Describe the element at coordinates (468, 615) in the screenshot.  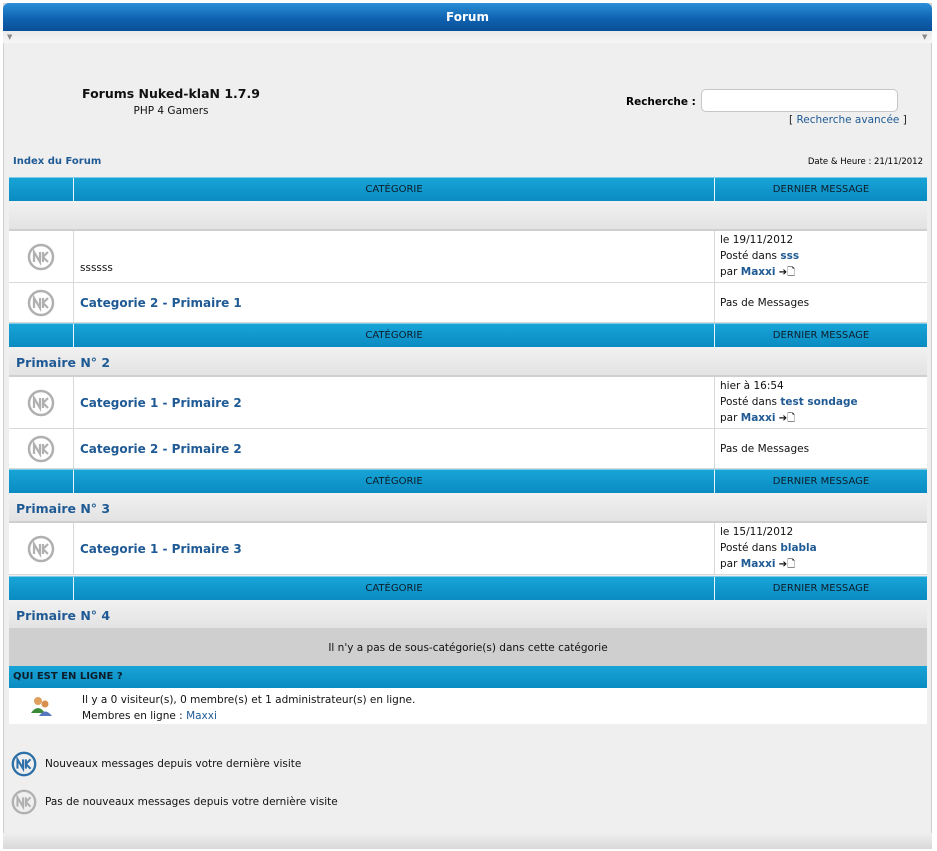
I see `section-title-bar: Primaire N° 4` at that location.